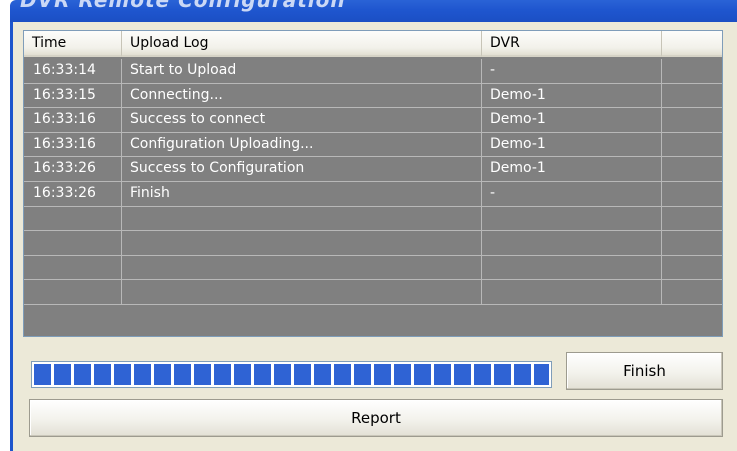 This screenshot has height=451, width=737. I want to click on table-row: 16:33:26 Finish -, so click(373, 194).